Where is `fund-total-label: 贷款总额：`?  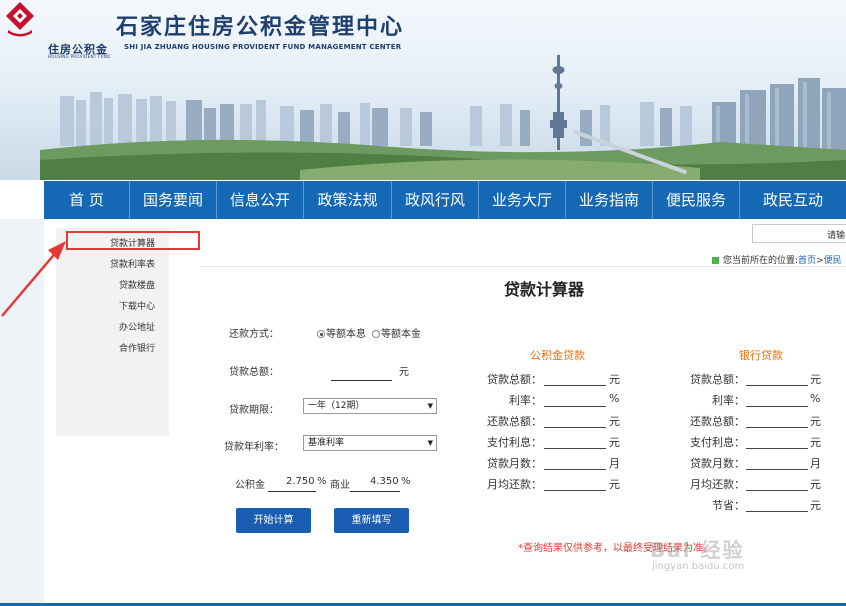
fund-total-label: 贷款总额： is located at coordinates (514, 379).